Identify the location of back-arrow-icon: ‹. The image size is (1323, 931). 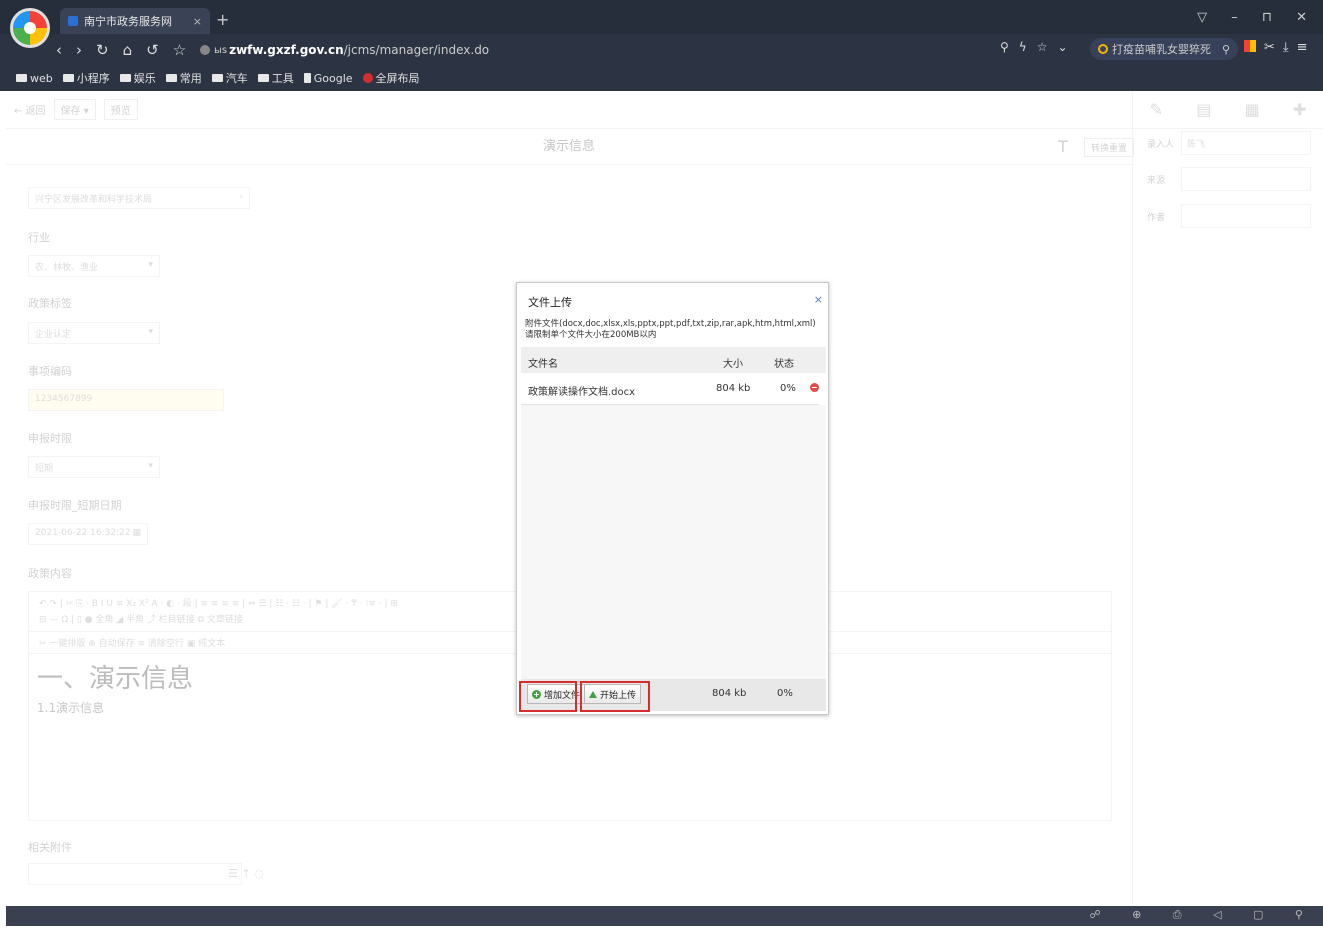
(59, 50).